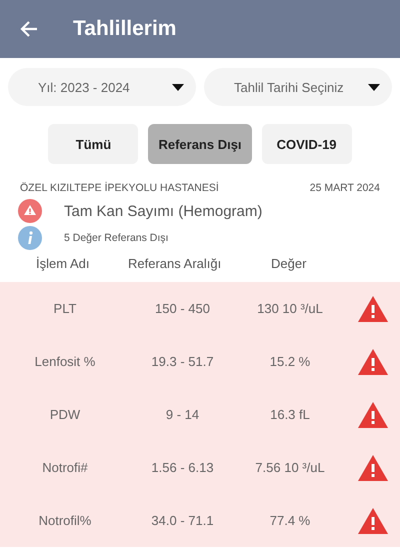 Image resolution: width=400 pixels, height=558 pixels. Describe the element at coordinates (65, 308) in the screenshot. I see `table-cell-text: PLT` at that location.